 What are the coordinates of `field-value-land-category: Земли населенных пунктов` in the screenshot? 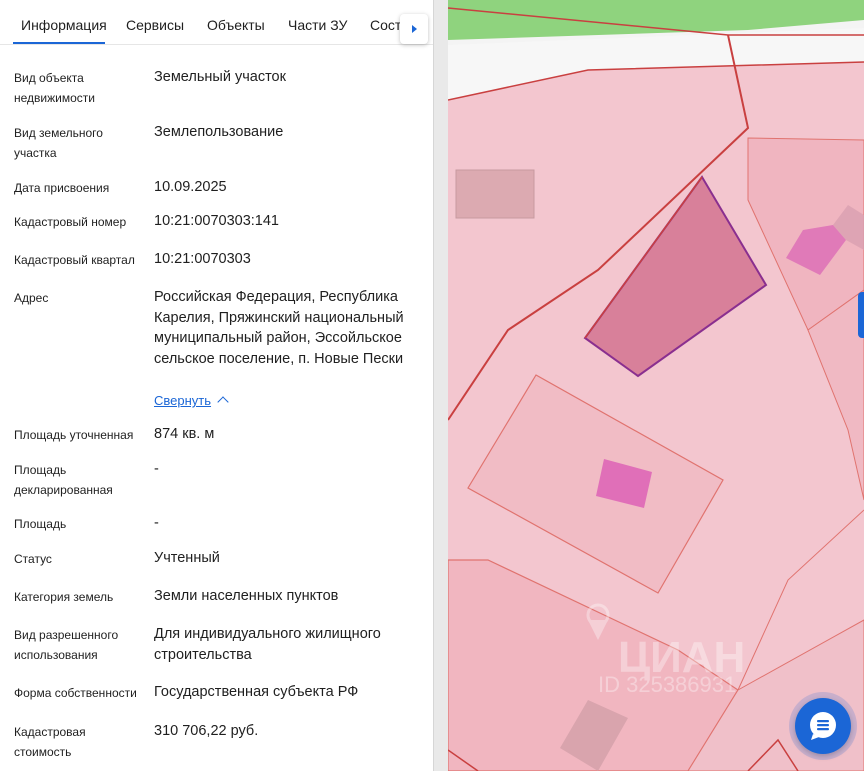 It's located at (246, 596).